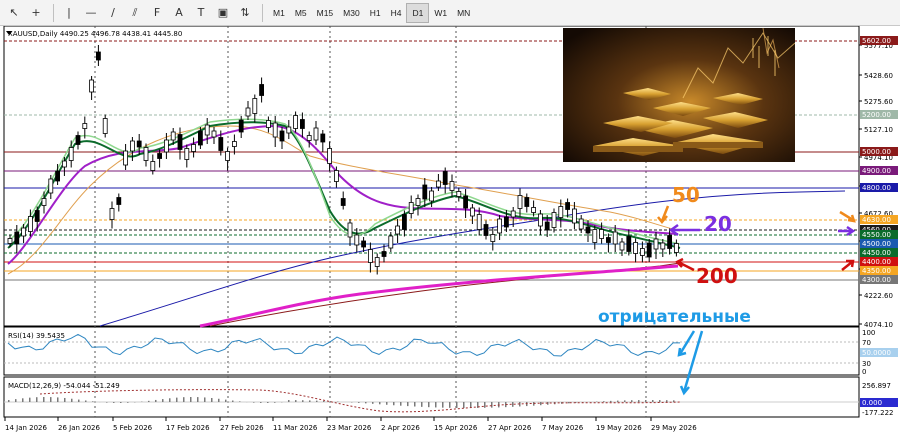 Image resolution: width=900 pixels, height=440 pixels. Describe the element at coordinates (133, 428) in the screenshot. I see `date-label: 5 Feb 2026` at that location.